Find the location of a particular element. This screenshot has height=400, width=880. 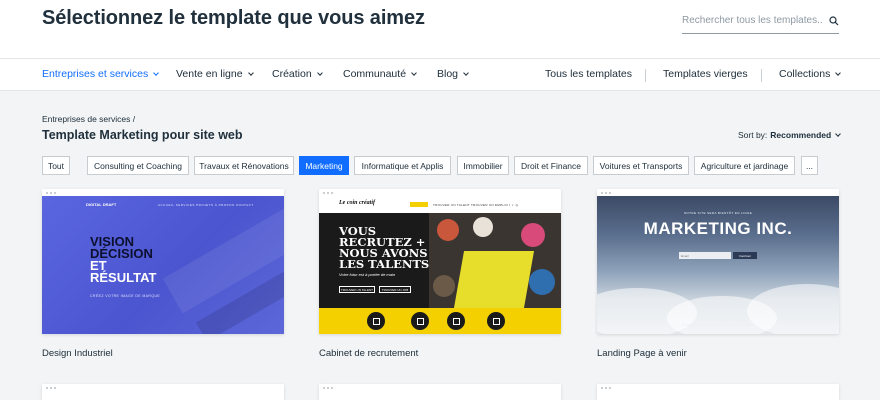

nav-label: Templates vierges is located at coordinates (705, 74).